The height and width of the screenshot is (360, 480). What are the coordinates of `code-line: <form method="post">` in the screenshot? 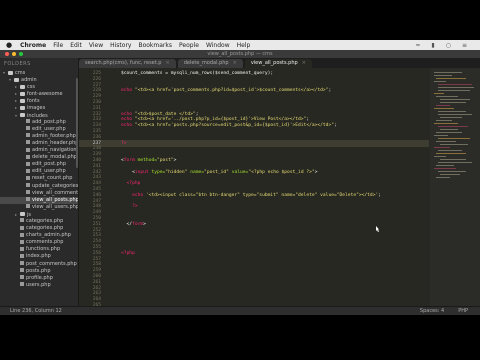 It's located at (148, 160).